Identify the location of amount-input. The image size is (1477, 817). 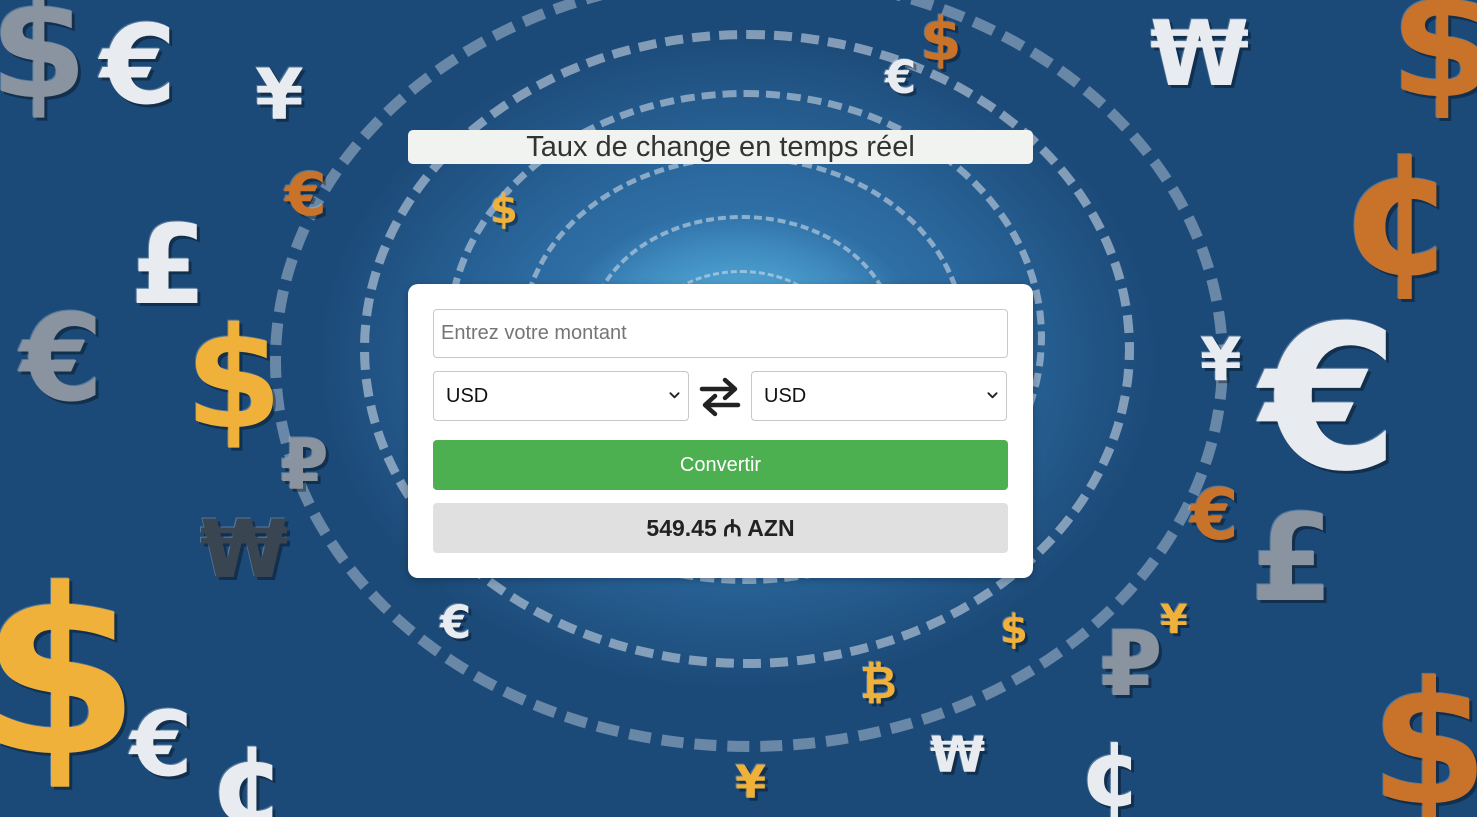
(720, 333).